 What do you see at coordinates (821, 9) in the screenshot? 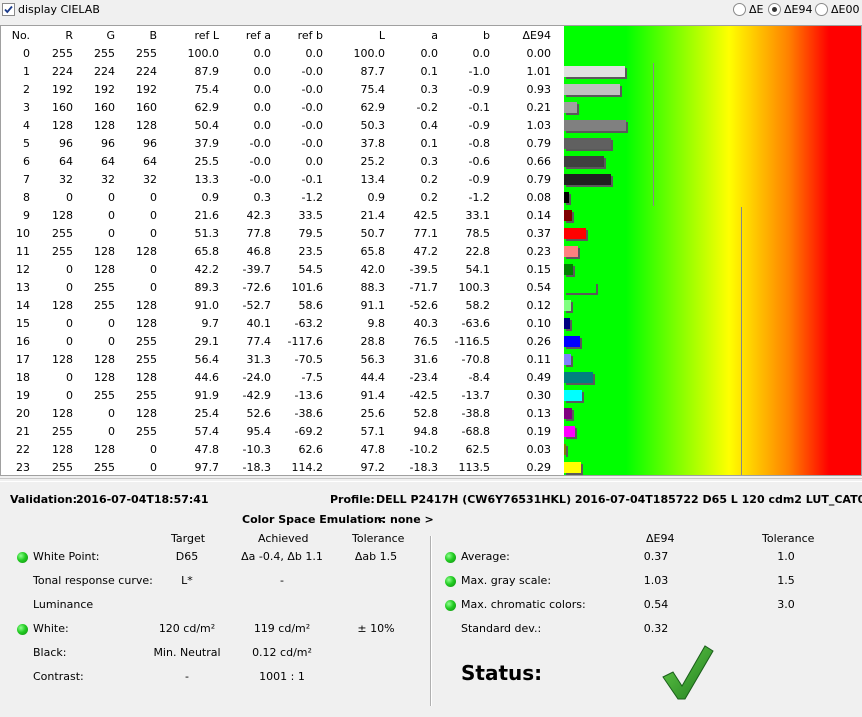
I see `radio-delta-e00` at bounding box center [821, 9].